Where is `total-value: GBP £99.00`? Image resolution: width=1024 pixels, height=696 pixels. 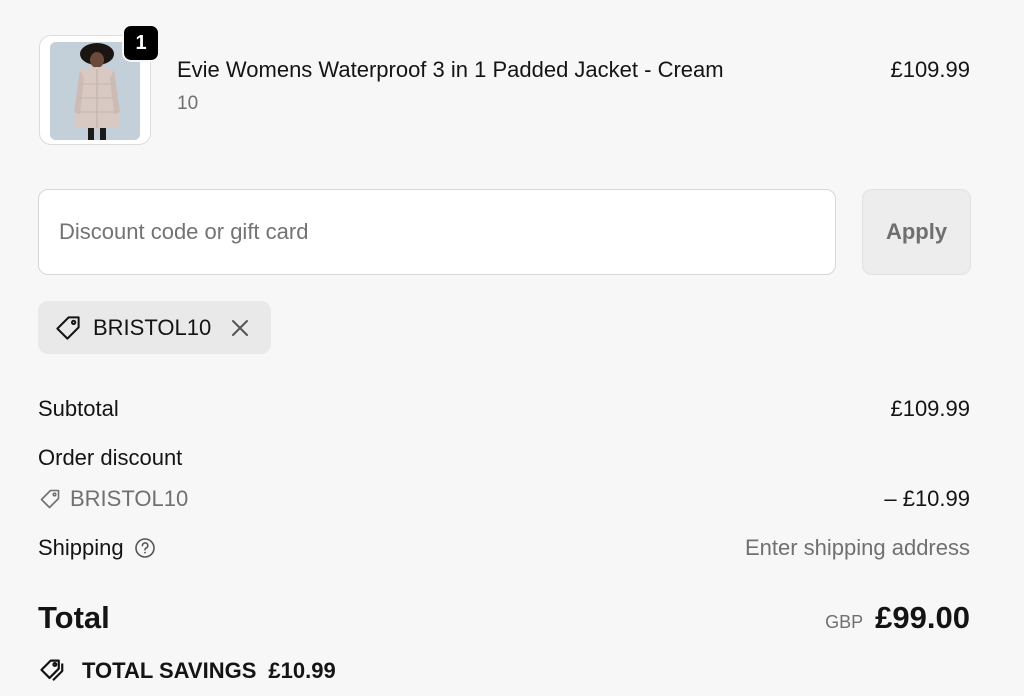 total-value: GBP £99.00 is located at coordinates (897, 618).